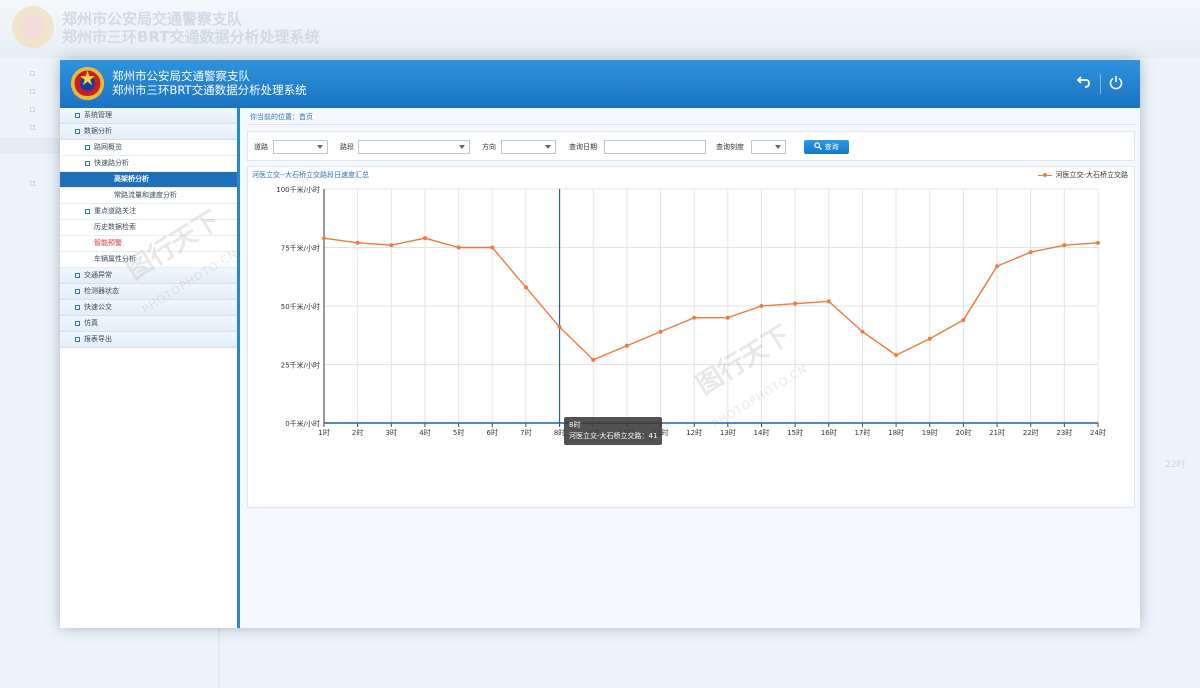  Describe the element at coordinates (148, 132) in the screenshot. I see `sidebar-item: 数据分析` at that location.